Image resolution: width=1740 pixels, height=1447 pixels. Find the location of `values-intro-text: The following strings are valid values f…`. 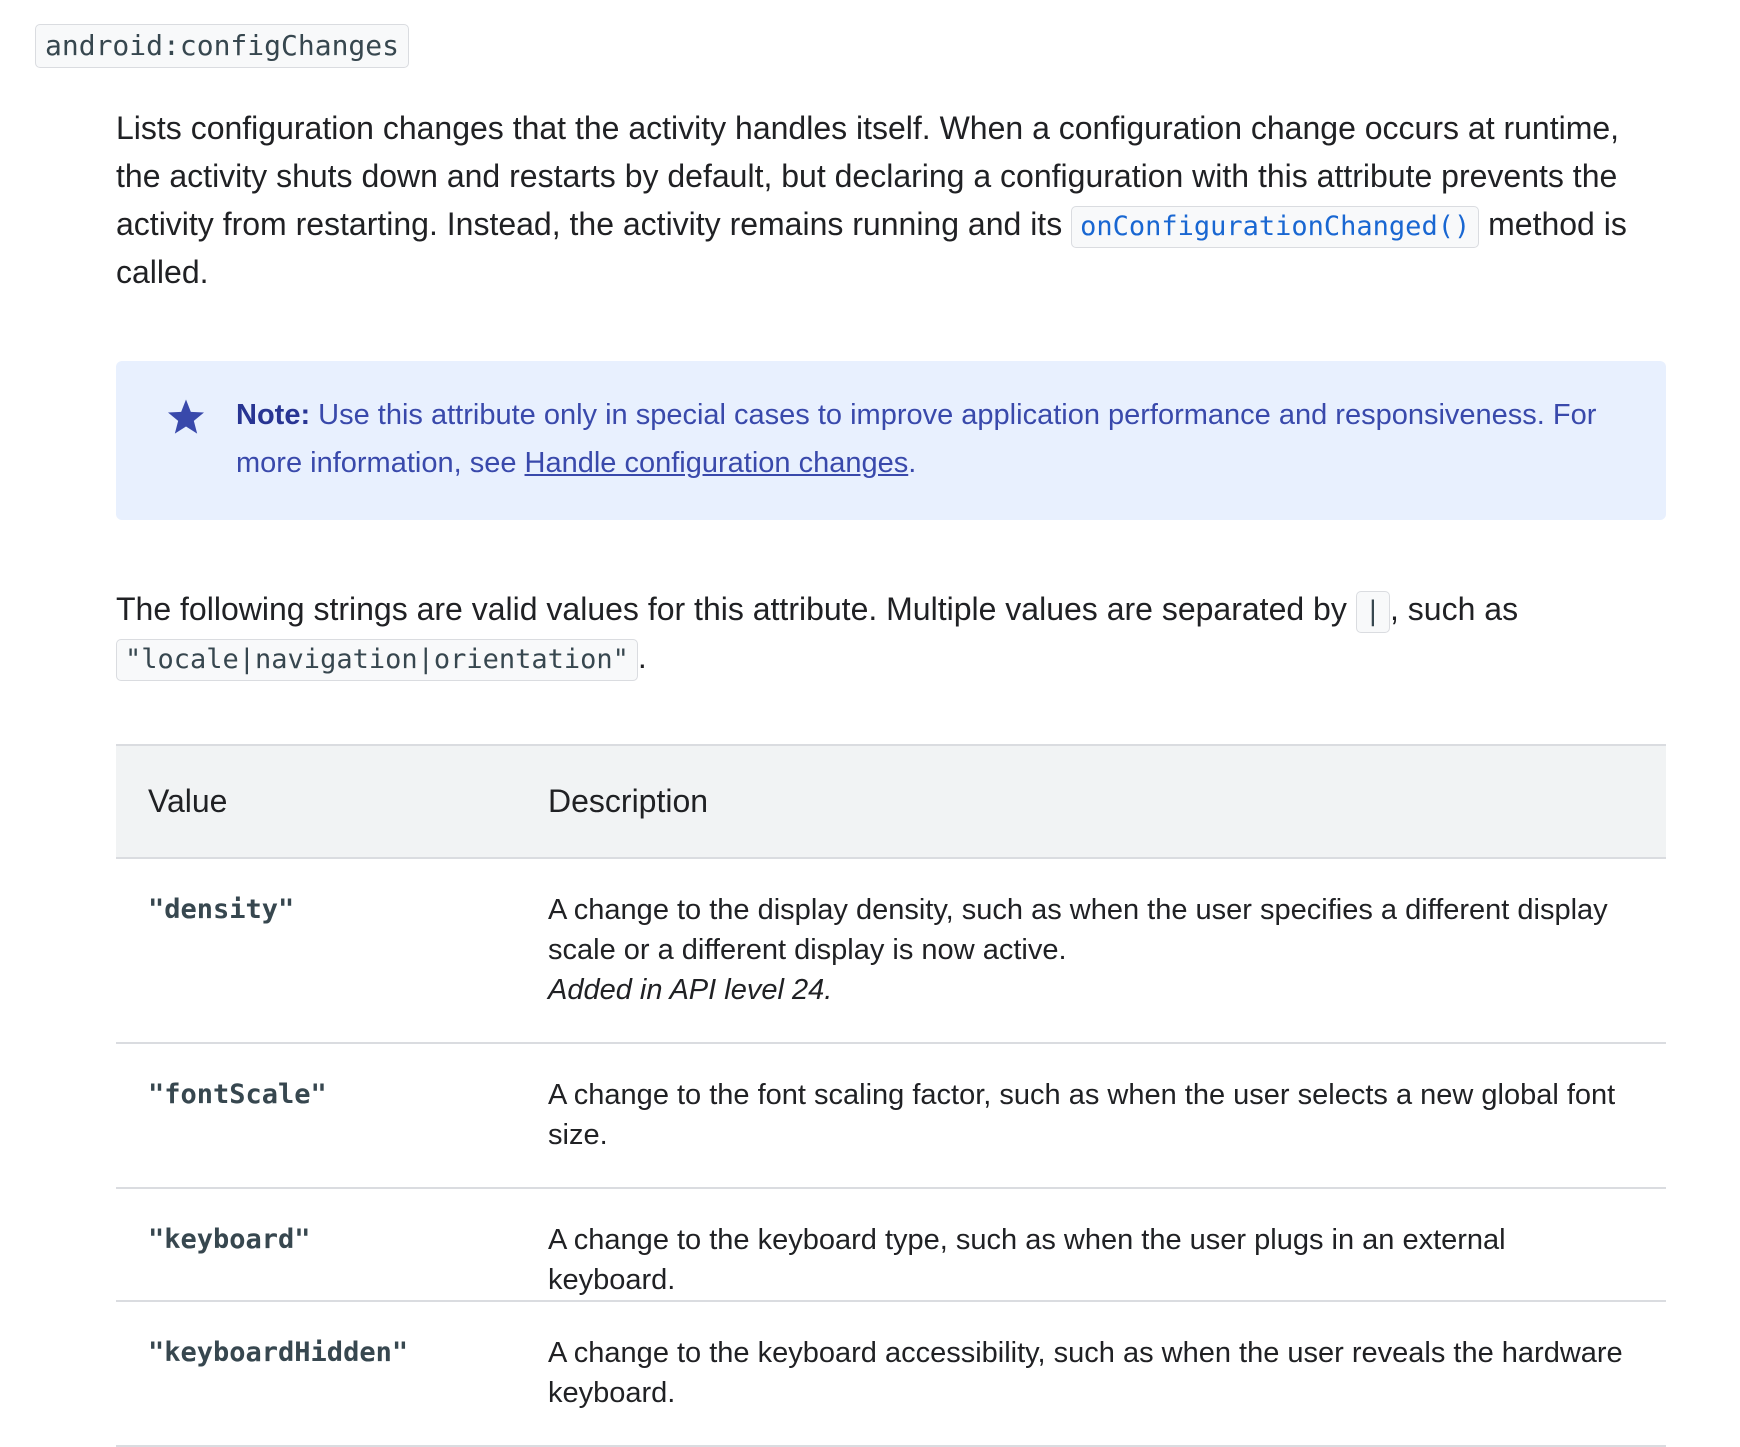

values-intro-text: The following strings are valid values f… is located at coordinates (736, 609).